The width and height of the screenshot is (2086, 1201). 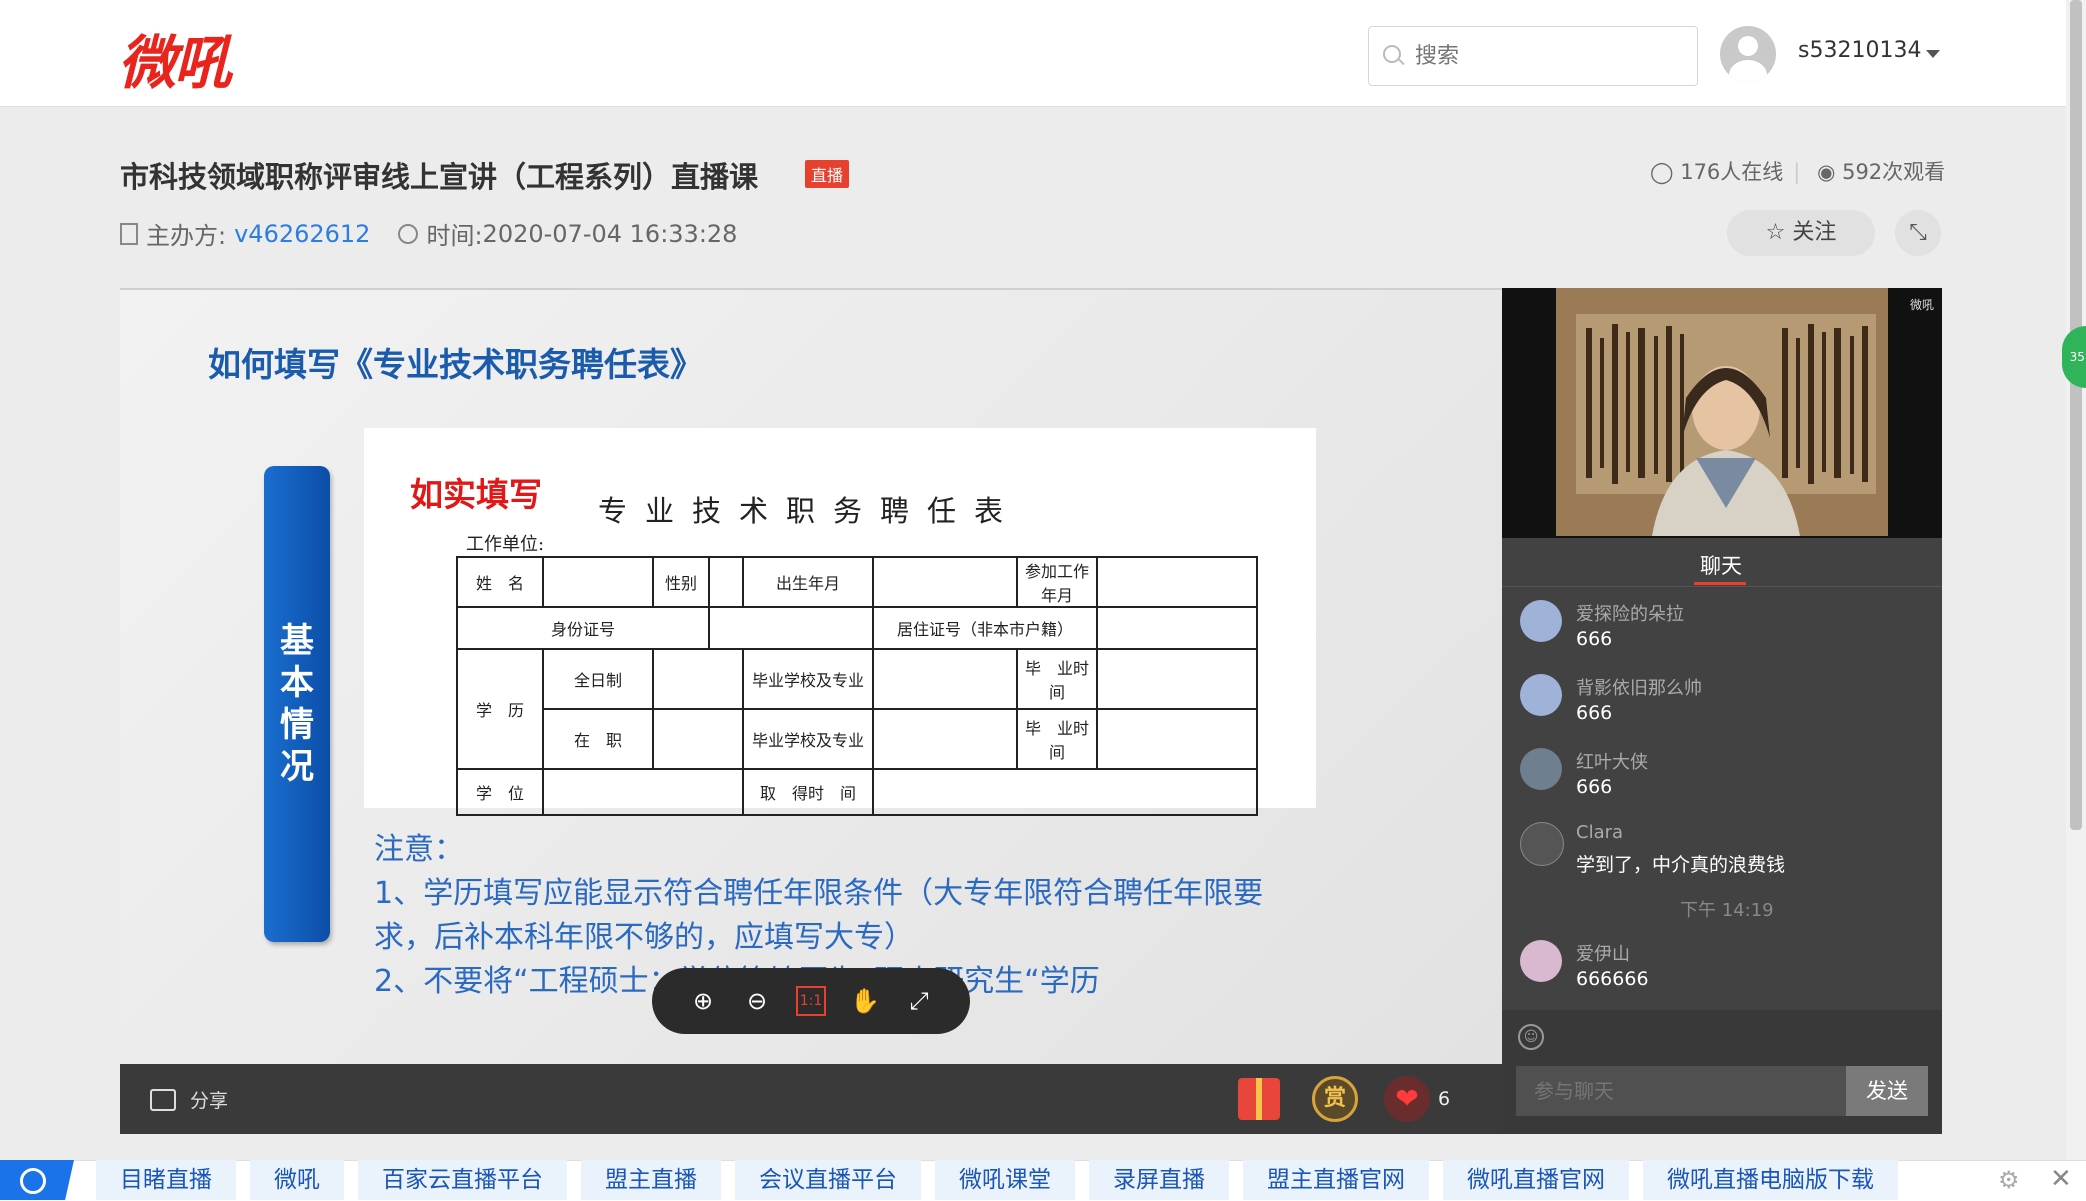 What do you see at coordinates (297, 704) in the screenshot?
I see `slide-side-label: 基 本 情 况` at bounding box center [297, 704].